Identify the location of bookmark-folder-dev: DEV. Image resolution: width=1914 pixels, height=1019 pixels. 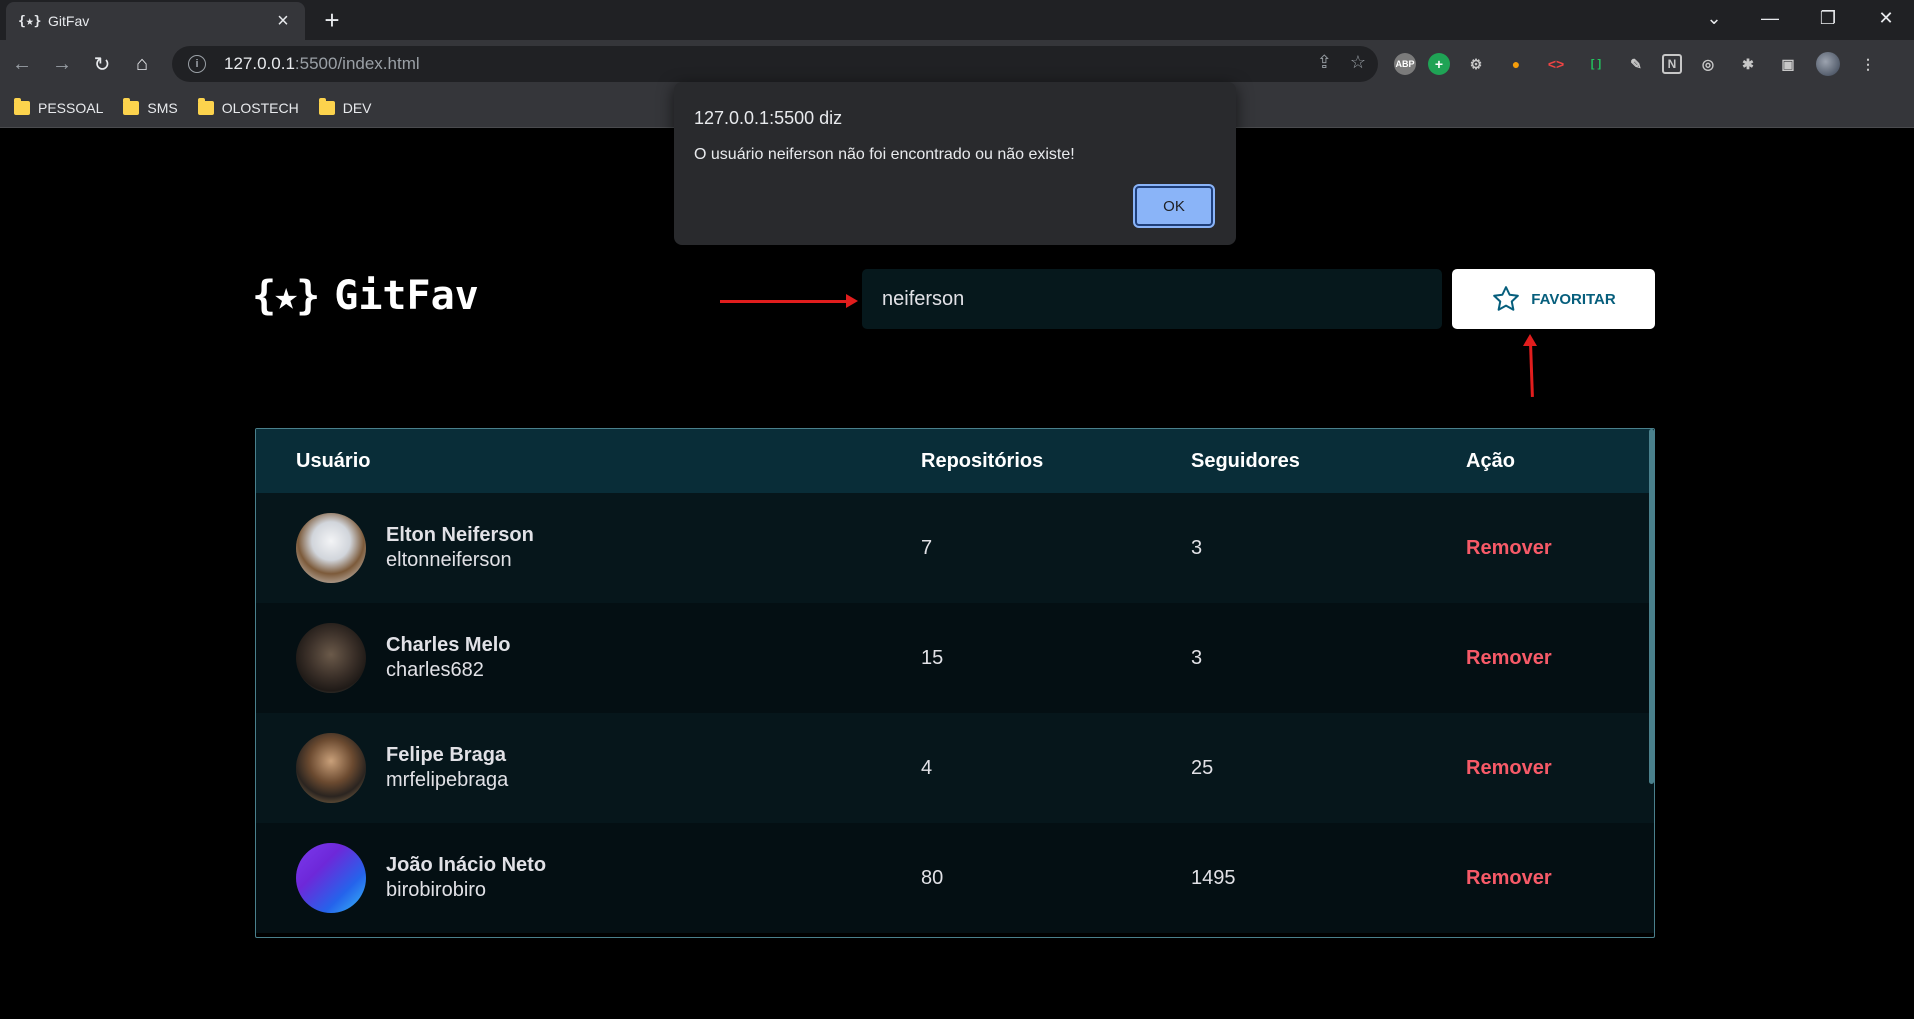
(345, 106).